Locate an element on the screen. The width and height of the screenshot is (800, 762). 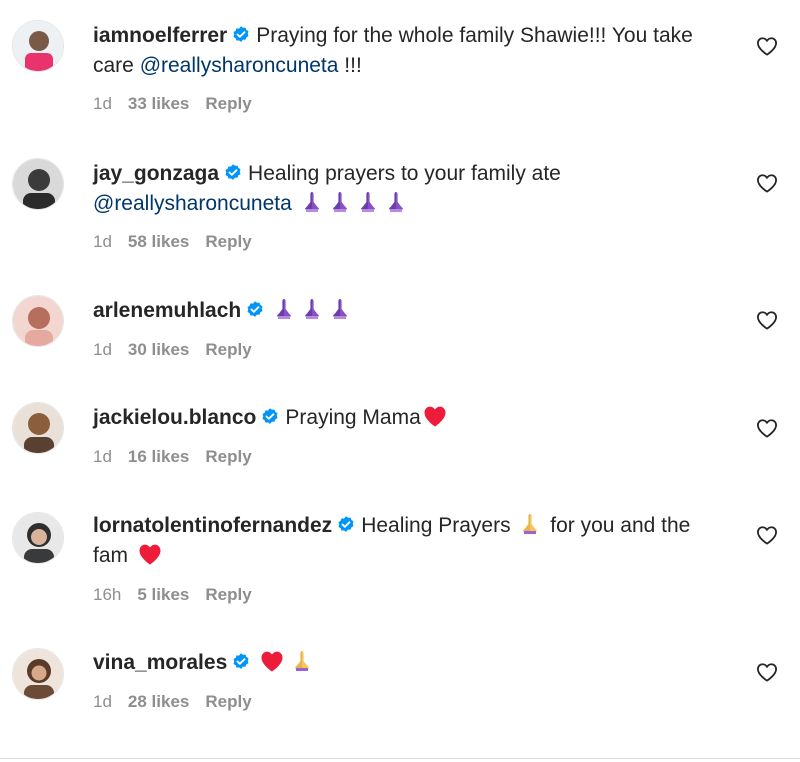
comment-meta: 1d 16 likes Reply is located at coordinates (180, 457).